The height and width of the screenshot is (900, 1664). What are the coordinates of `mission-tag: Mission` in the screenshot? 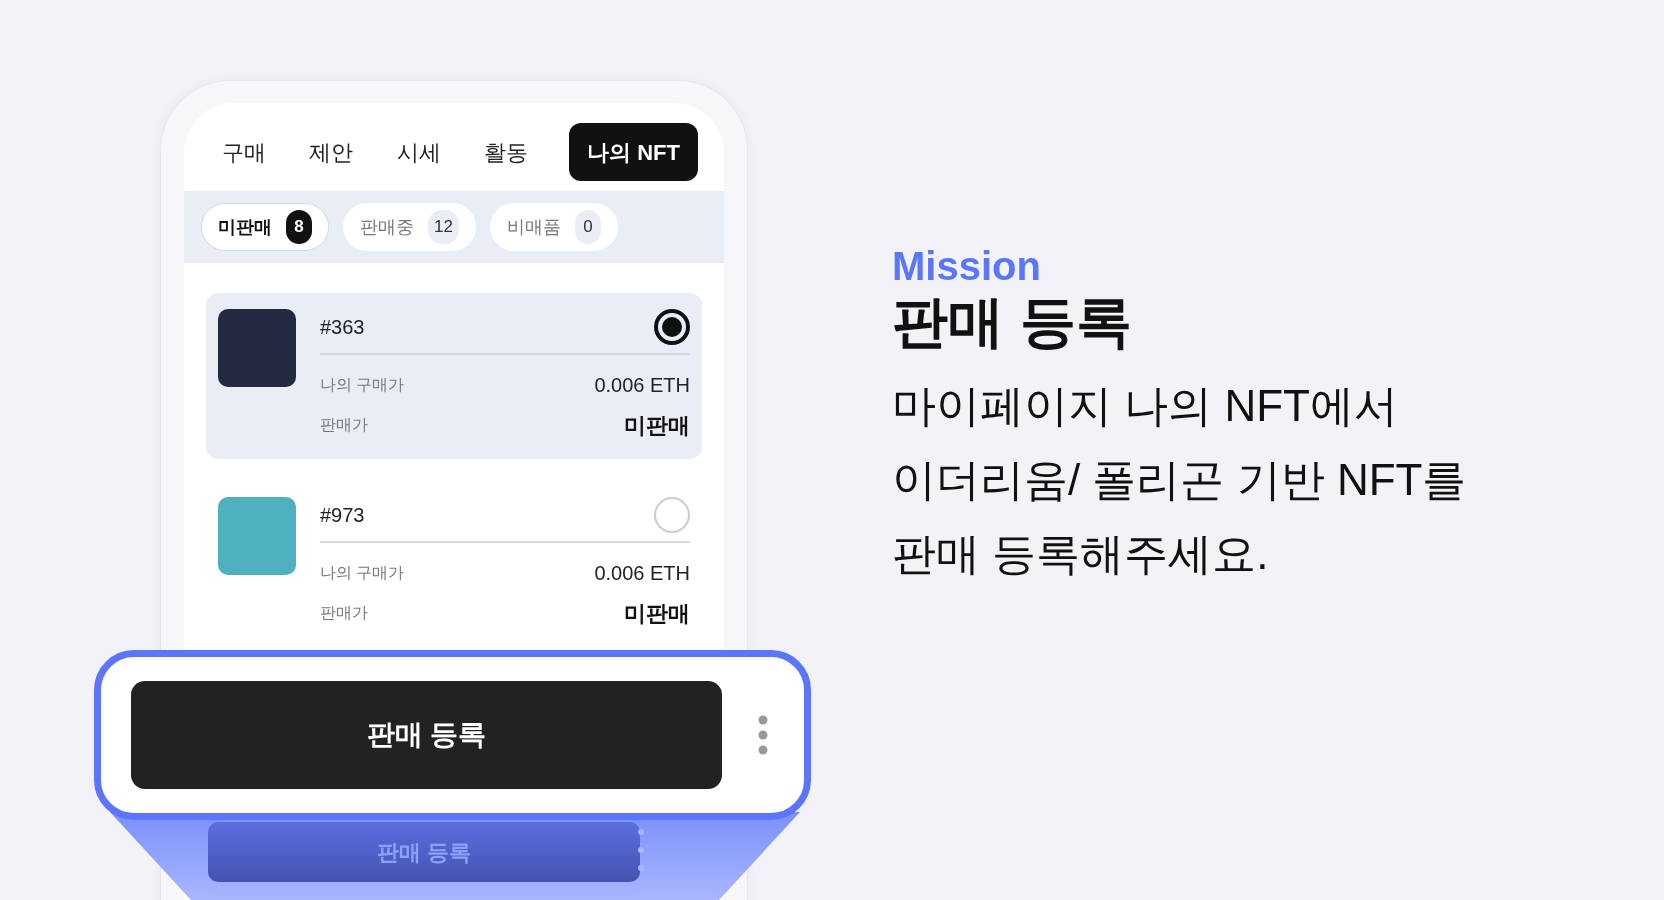 It's located at (1179, 266).